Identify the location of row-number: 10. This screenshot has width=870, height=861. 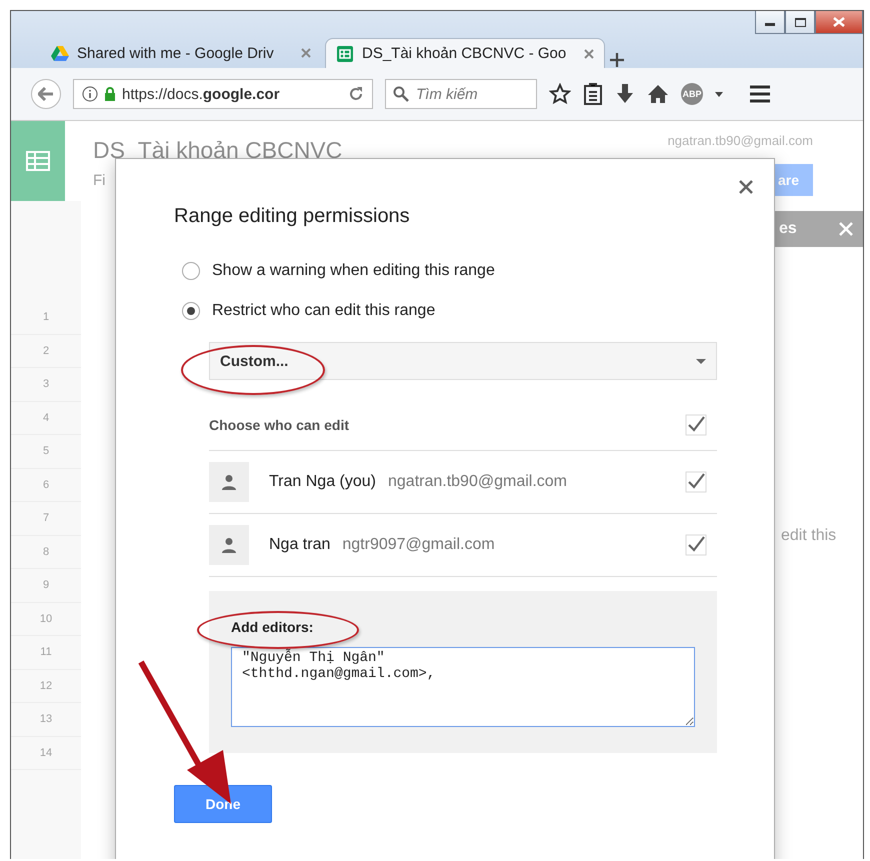
(46, 619).